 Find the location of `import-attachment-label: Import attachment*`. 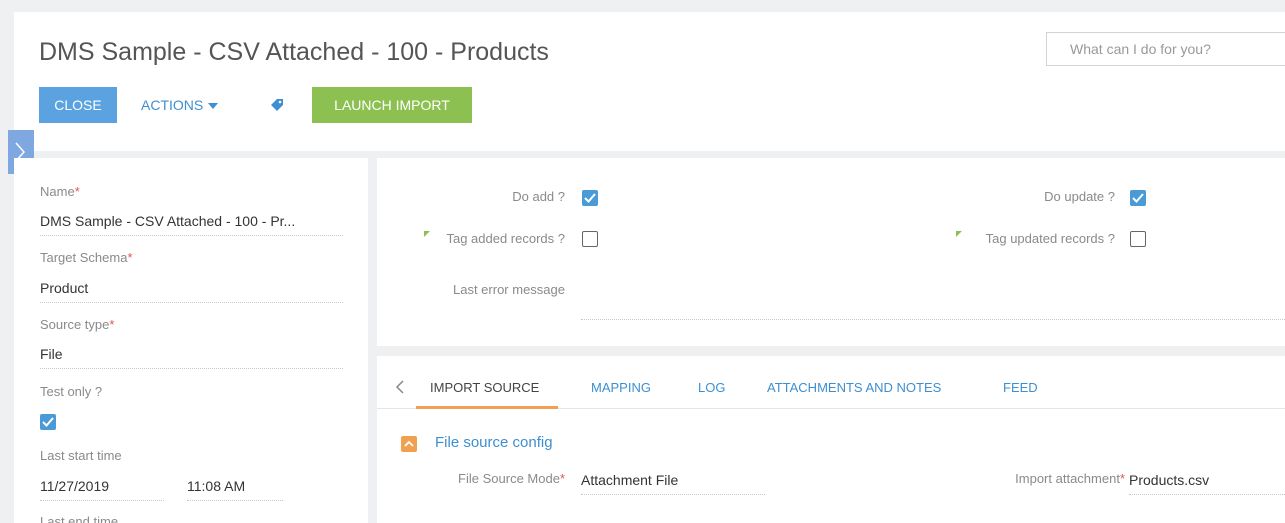

import-attachment-label: Import attachment* is located at coordinates (1070, 478).